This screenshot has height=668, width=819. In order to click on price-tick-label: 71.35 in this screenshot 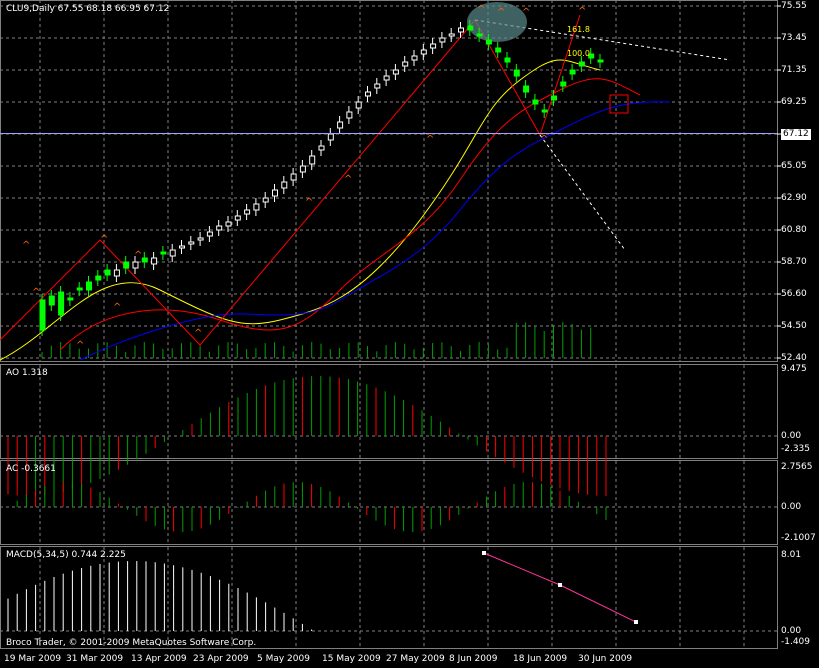, I will do `click(794, 70)`.